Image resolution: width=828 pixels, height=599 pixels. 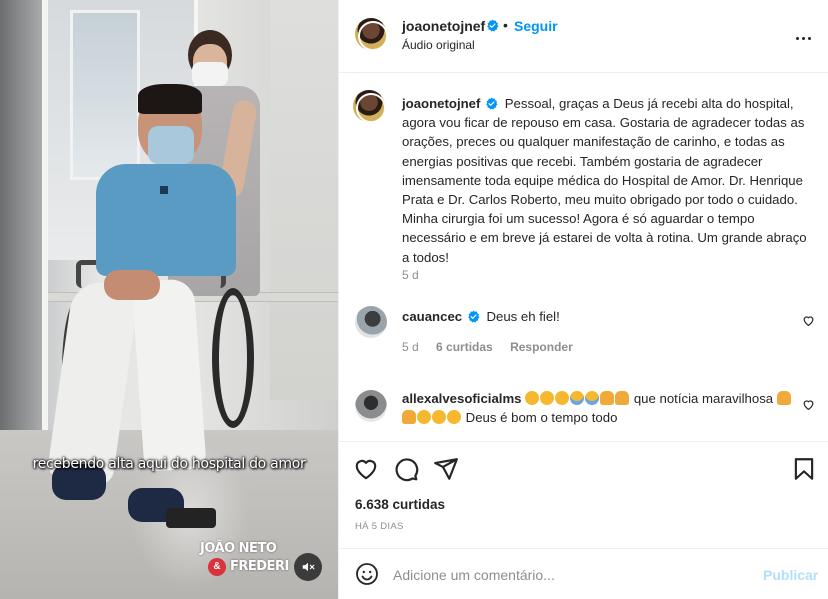 I want to click on more-options-button, so click(x=803, y=38).